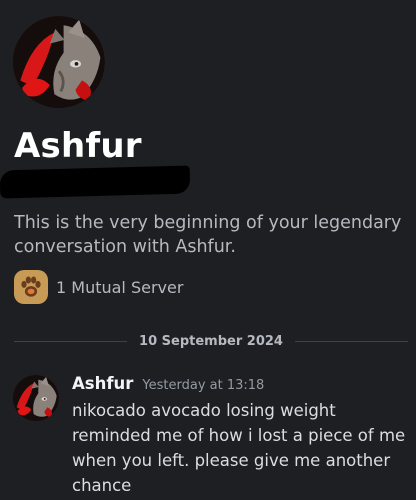 The height and width of the screenshot is (500, 416). What do you see at coordinates (120, 287) in the screenshot?
I see `mutual-servers-label: 1 Mutual Server` at bounding box center [120, 287].